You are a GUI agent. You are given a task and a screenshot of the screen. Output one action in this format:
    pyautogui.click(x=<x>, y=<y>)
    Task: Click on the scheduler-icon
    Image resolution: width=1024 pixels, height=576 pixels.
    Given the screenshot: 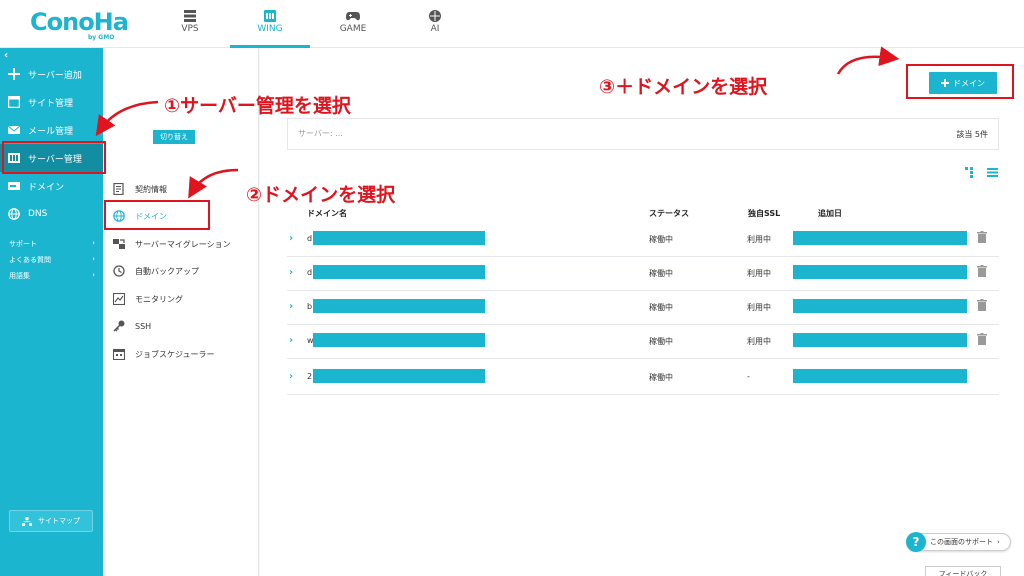 What is the action you would take?
    pyautogui.click(x=119, y=354)
    